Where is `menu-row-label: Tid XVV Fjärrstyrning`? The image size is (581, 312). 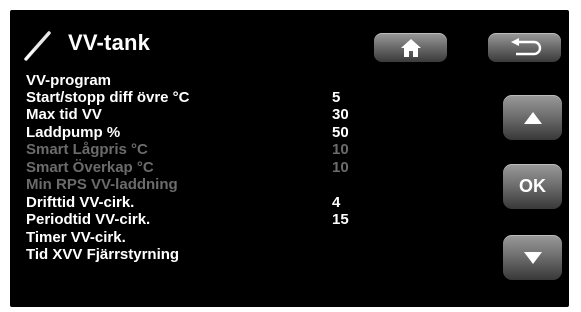 menu-row-label: Tid XVV Fjärrstyrning is located at coordinates (103, 254).